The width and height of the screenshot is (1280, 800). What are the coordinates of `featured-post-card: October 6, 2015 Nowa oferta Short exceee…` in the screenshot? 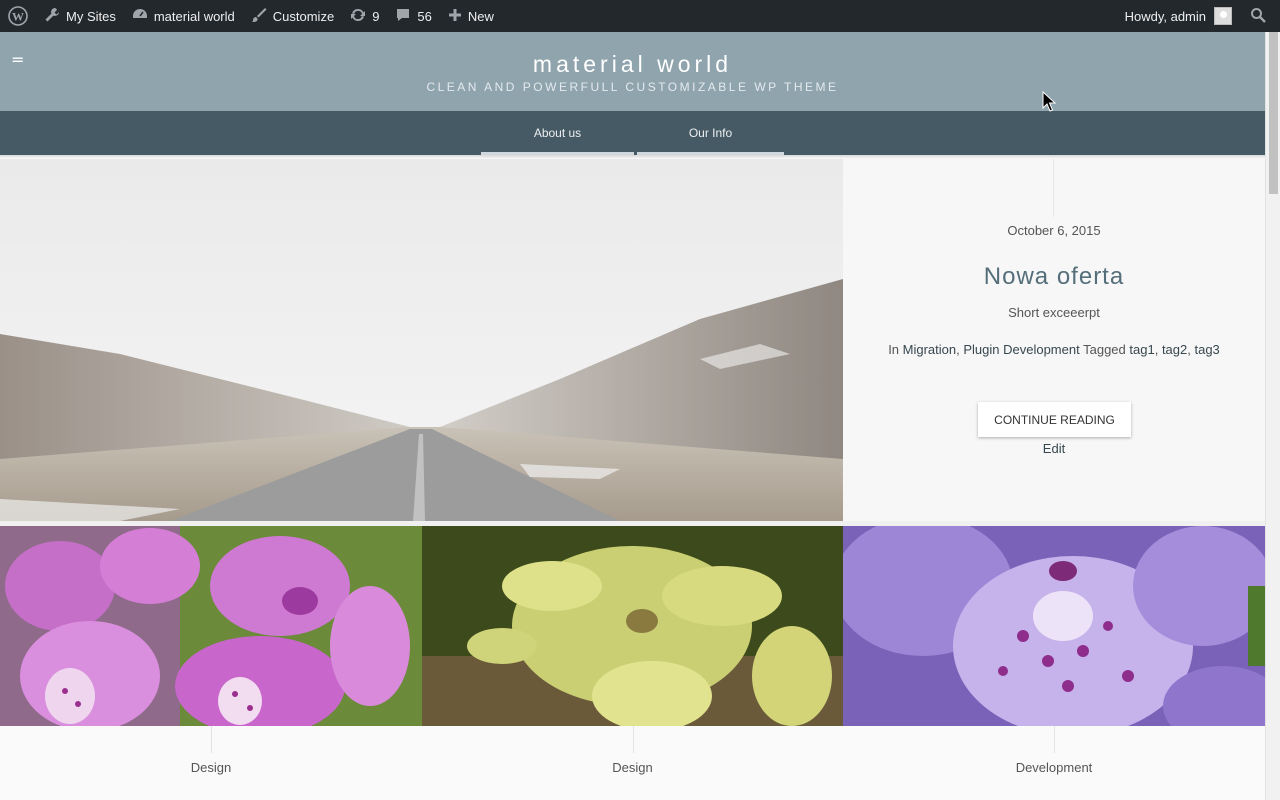 It's located at (1054, 340).